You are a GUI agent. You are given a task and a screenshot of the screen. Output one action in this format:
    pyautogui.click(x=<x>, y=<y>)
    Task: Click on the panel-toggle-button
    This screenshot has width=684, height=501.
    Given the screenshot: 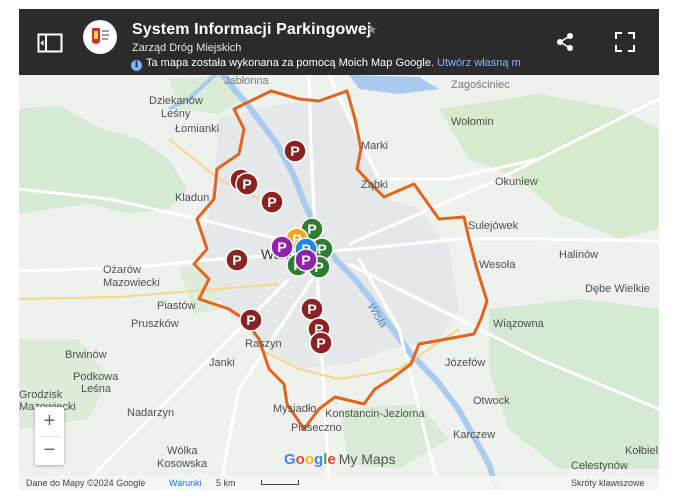 What is the action you would take?
    pyautogui.click(x=50, y=43)
    